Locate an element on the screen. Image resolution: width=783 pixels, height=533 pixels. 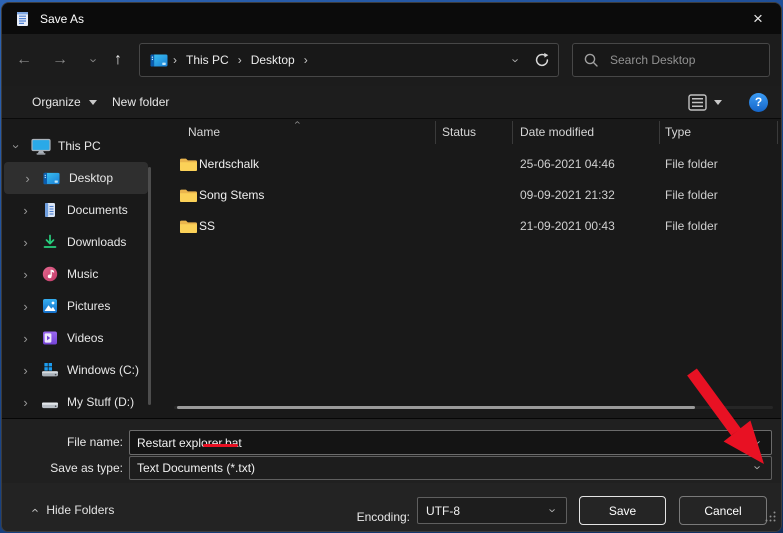
breadcrumb-desktop: Desktop is located at coordinates (273, 60).